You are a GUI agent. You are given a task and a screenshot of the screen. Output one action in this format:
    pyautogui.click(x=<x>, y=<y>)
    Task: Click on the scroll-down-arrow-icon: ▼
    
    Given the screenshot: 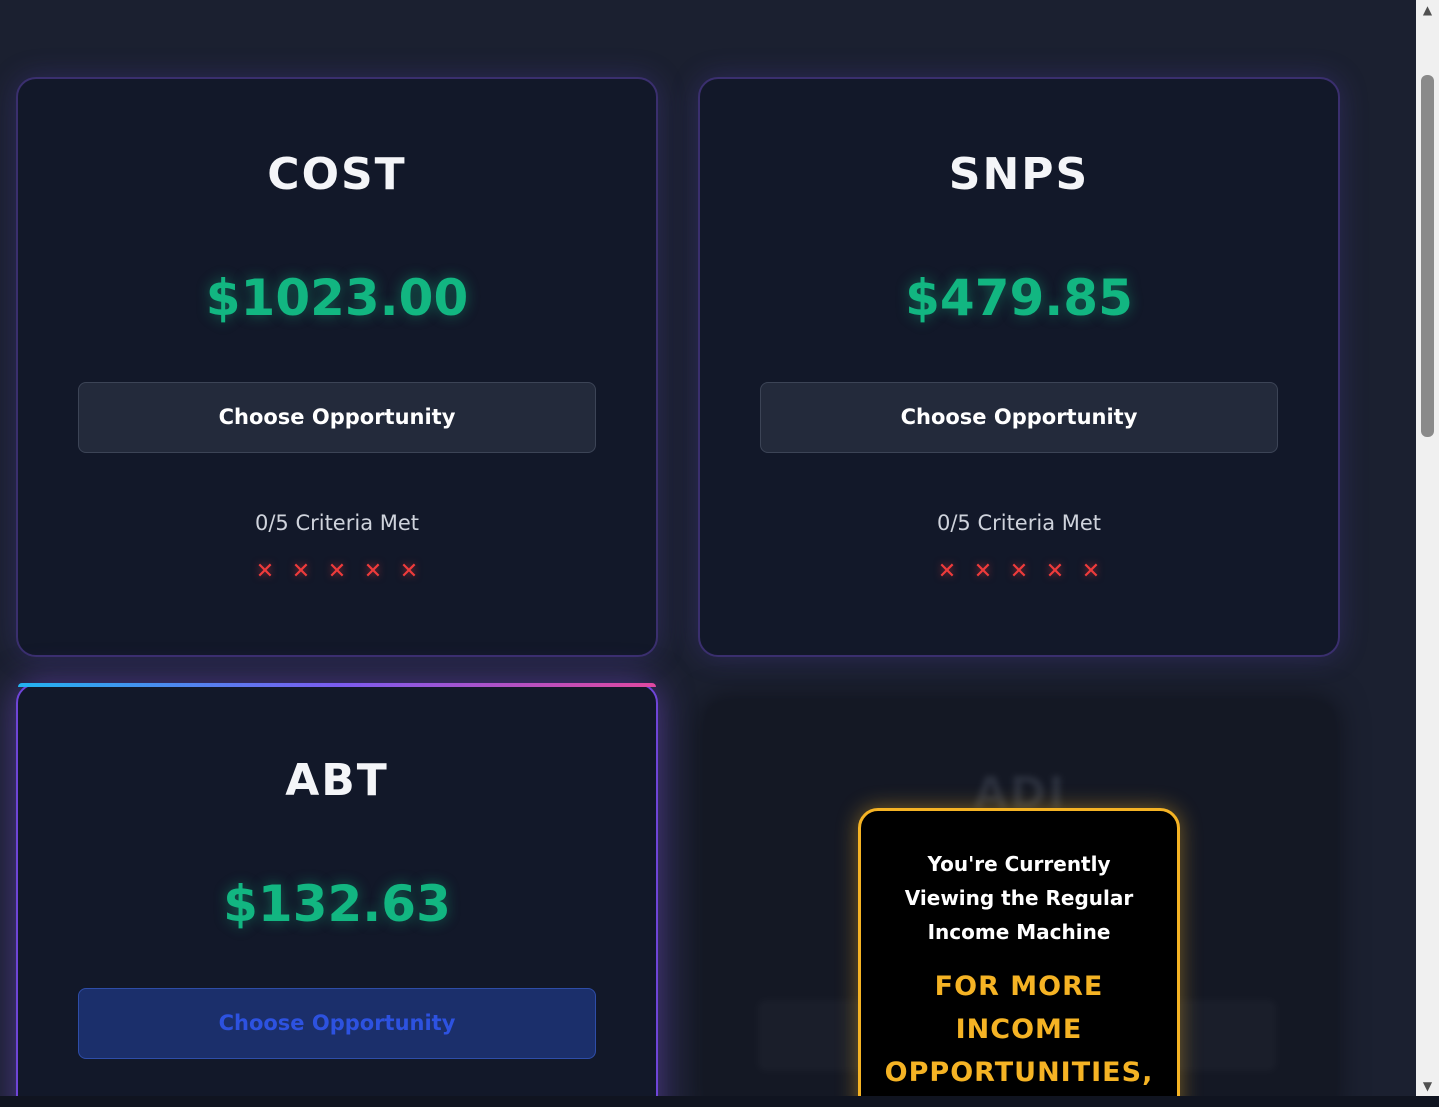 What is the action you would take?
    pyautogui.click(x=1427, y=1086)
    